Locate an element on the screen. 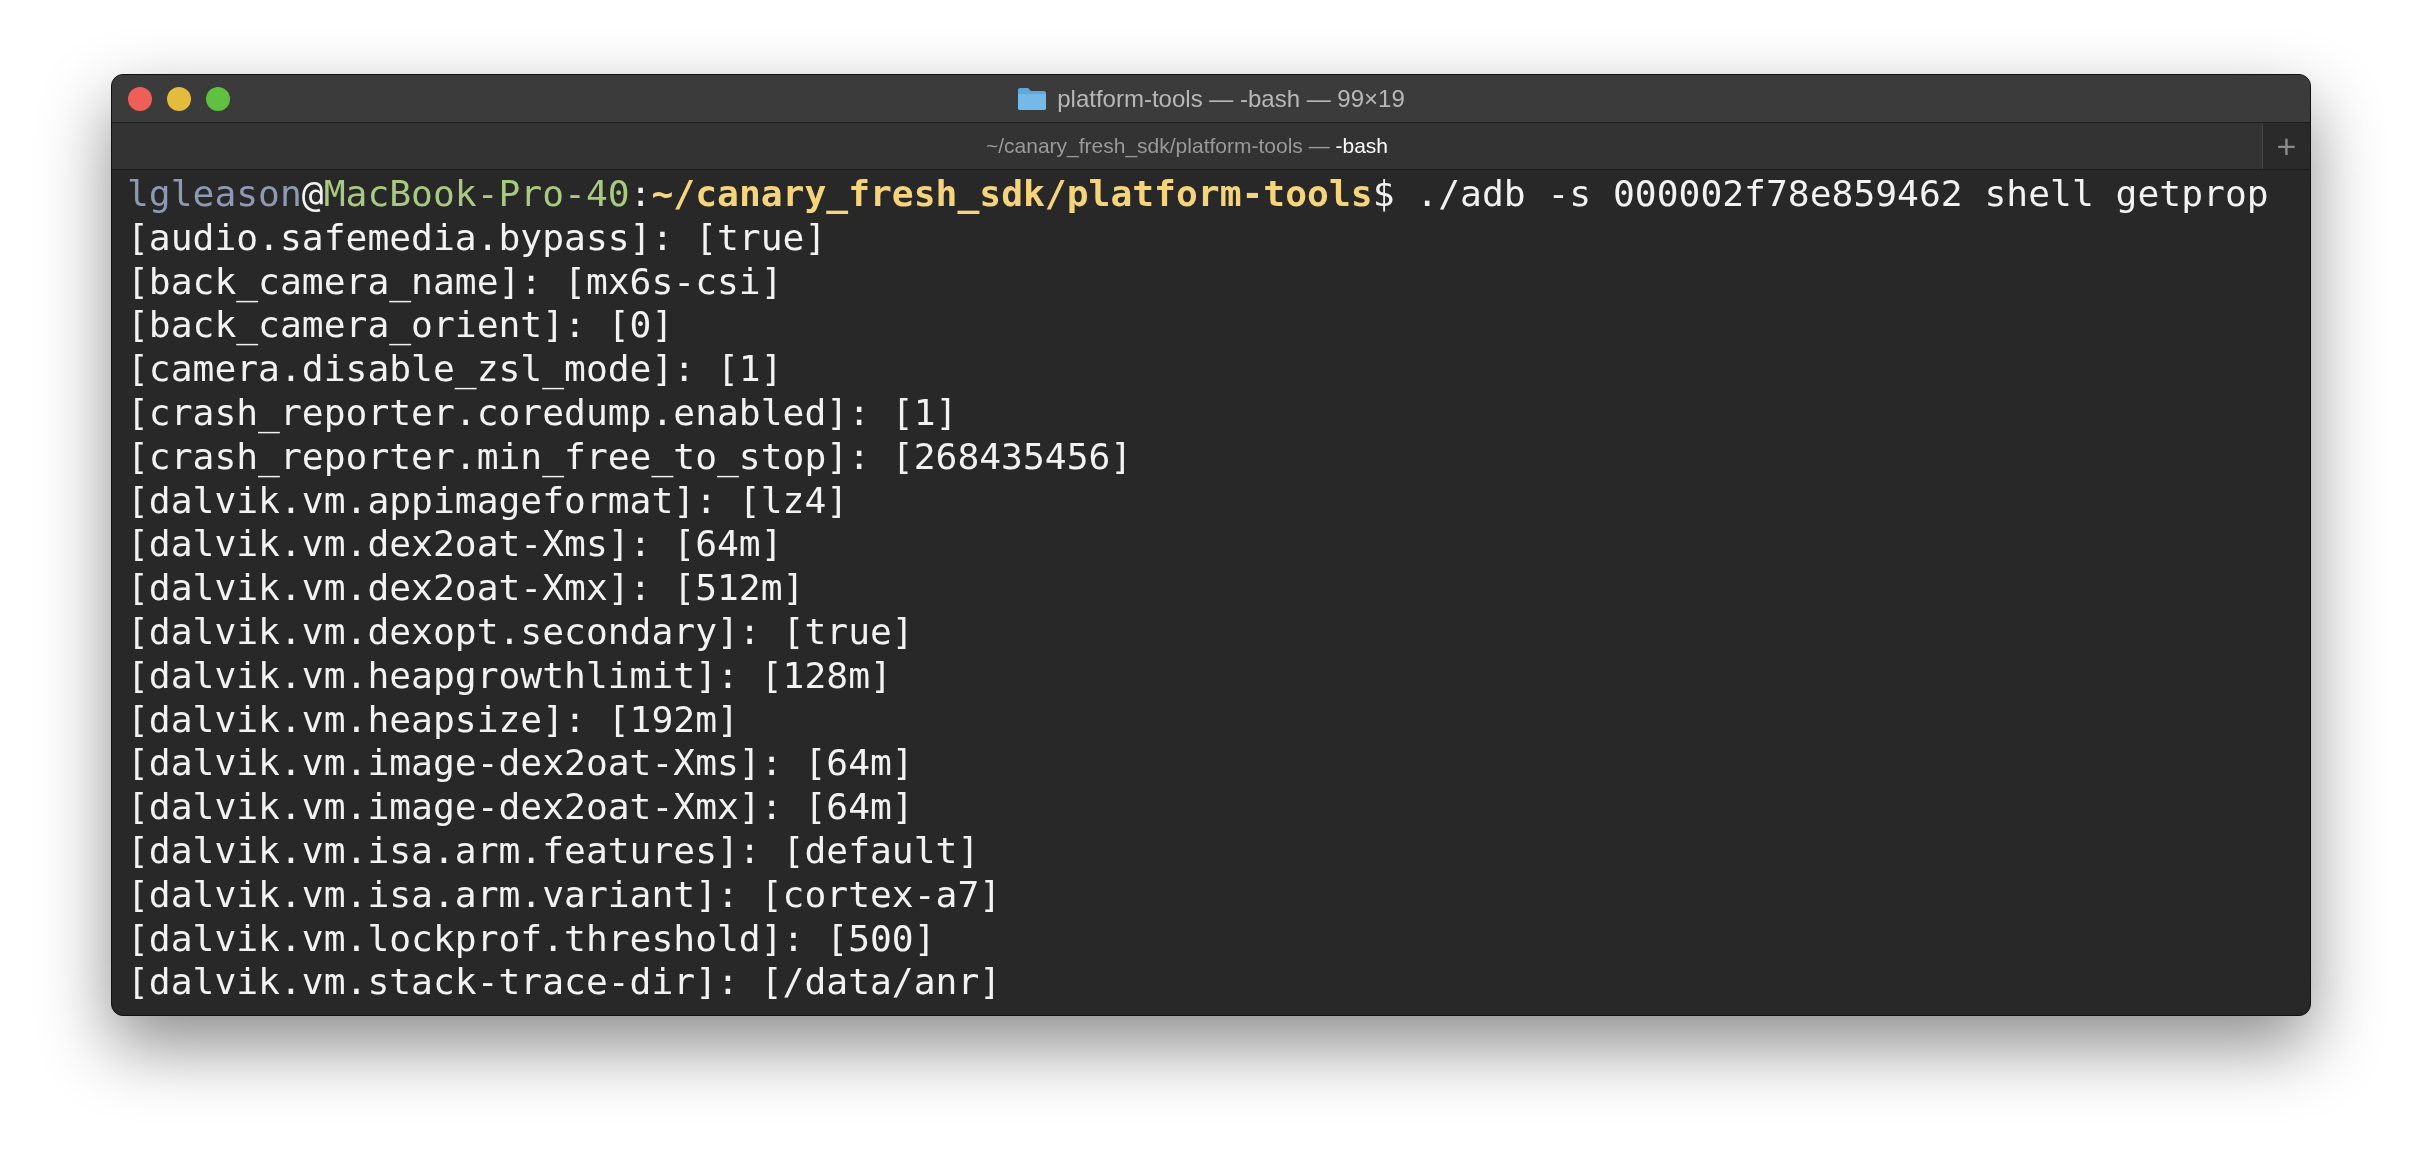 This screenshot has height=1164, width=2422. close-icon is located at coordinates (140, 98).